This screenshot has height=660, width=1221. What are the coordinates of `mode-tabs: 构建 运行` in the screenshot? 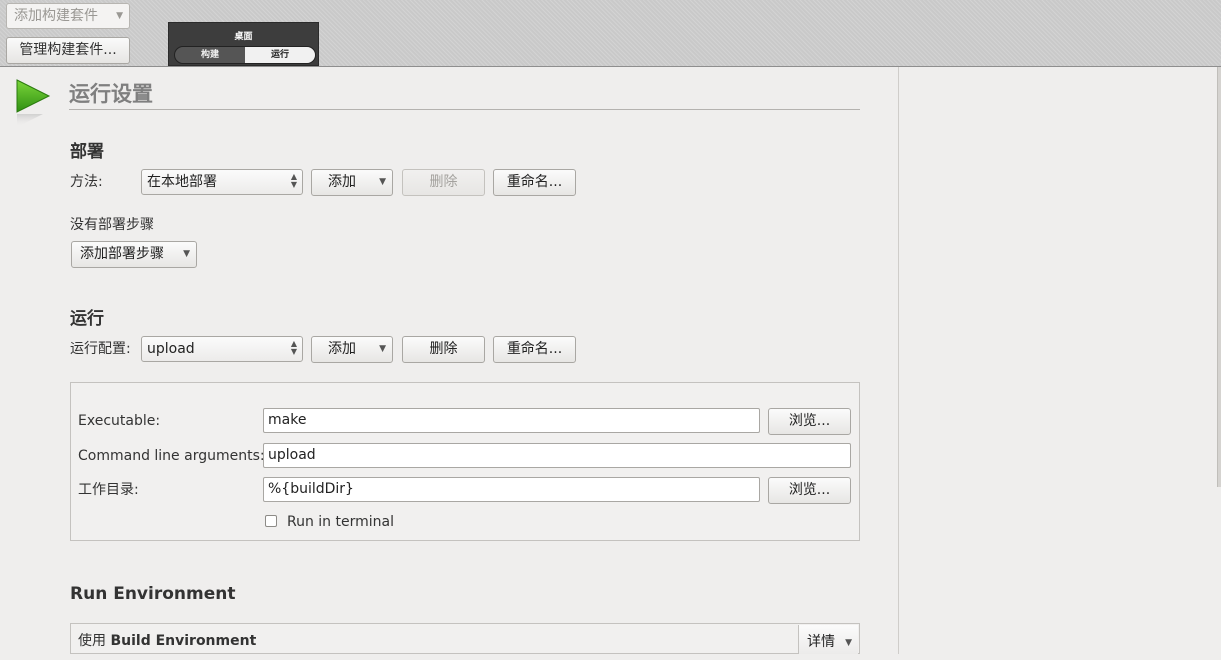 It's located at (245, 55).